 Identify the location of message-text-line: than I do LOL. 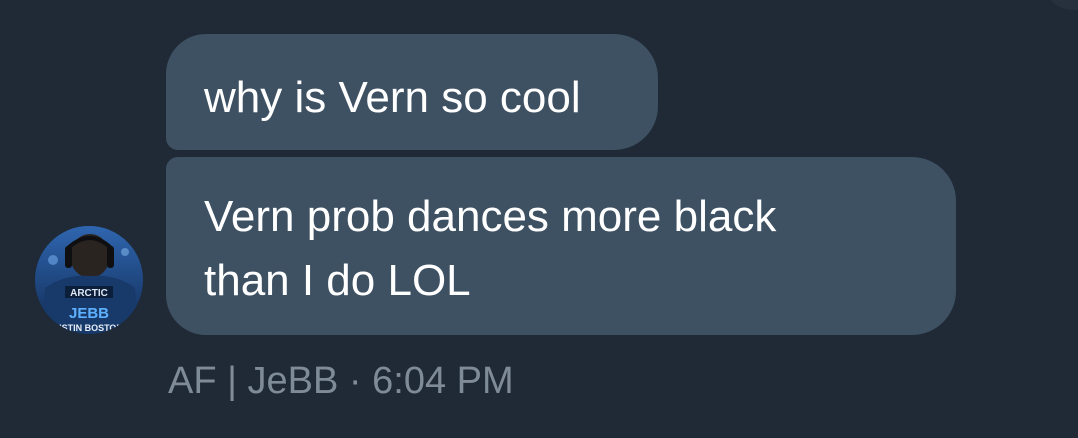
(337, 280).